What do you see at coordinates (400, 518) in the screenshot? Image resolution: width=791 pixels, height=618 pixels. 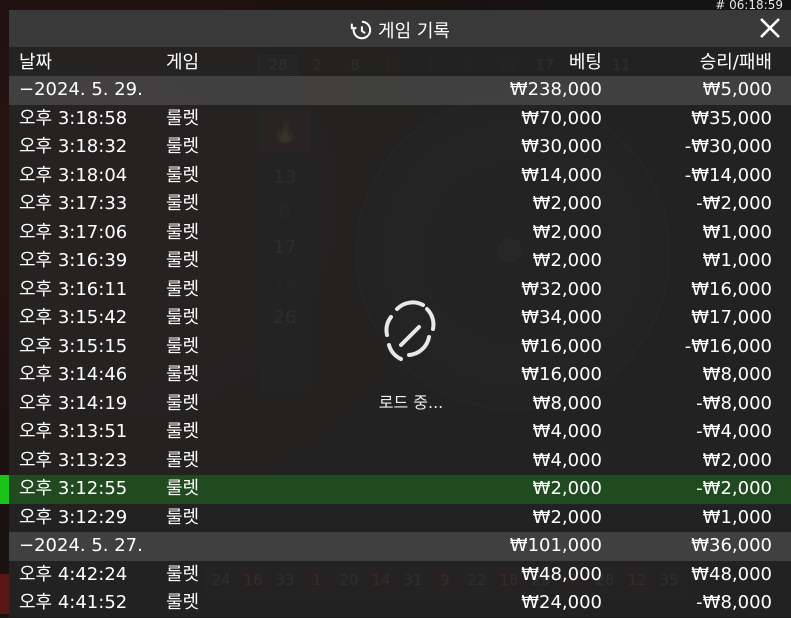 I see `history-row: 오후 3:12:29 룰렛 ₩2,000 ₩1,000` at bounding box center [400, 518].